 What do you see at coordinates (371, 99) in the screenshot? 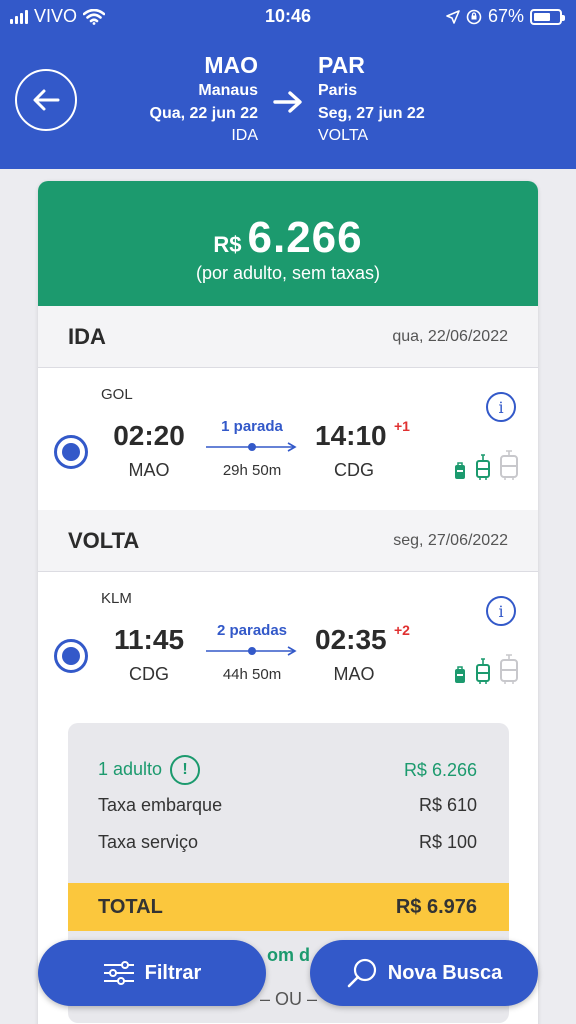
I see `route-destination: PAR Paris Seg, 27 jun 22 VOLTA` at bounding box center [371, 99].